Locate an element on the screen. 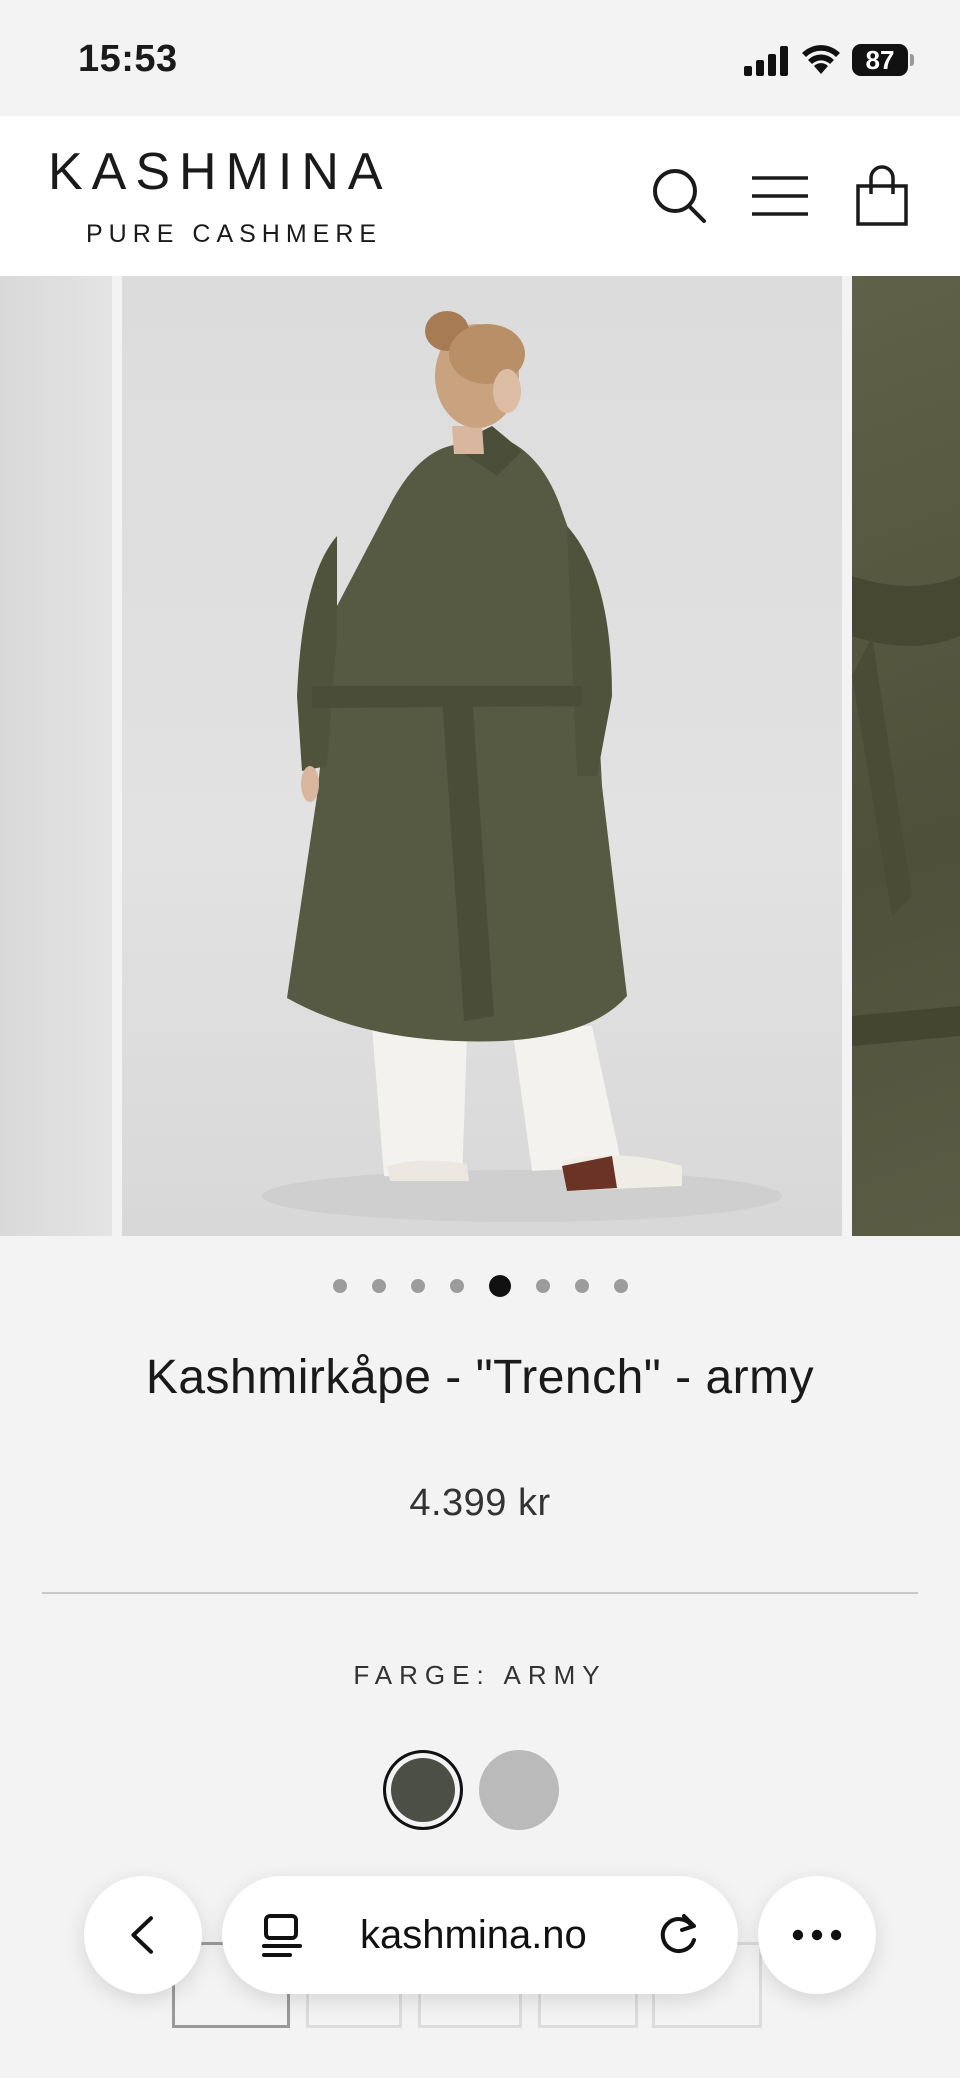 Image resolution: width=960 pixels, height=2078 pixels. divider is located at coordinates (480, 1593).